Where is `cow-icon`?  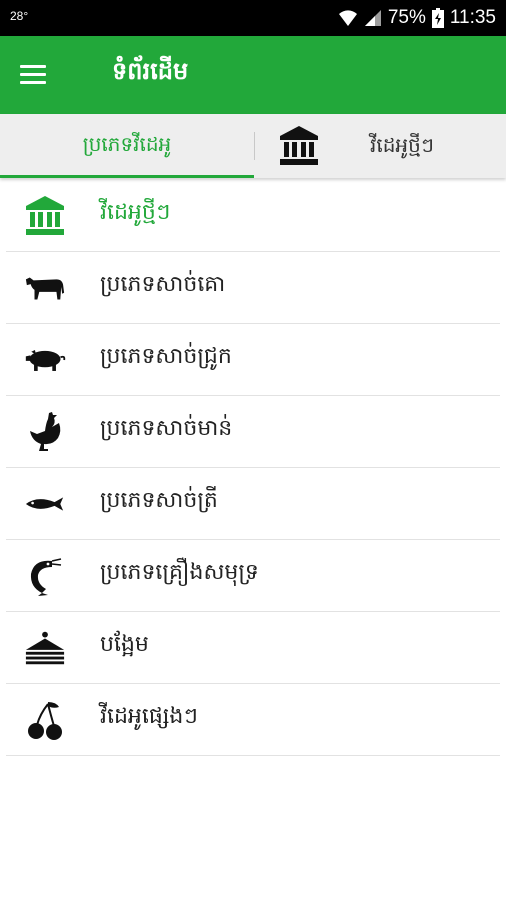 cow-icon is located at coordinates (45, 288).